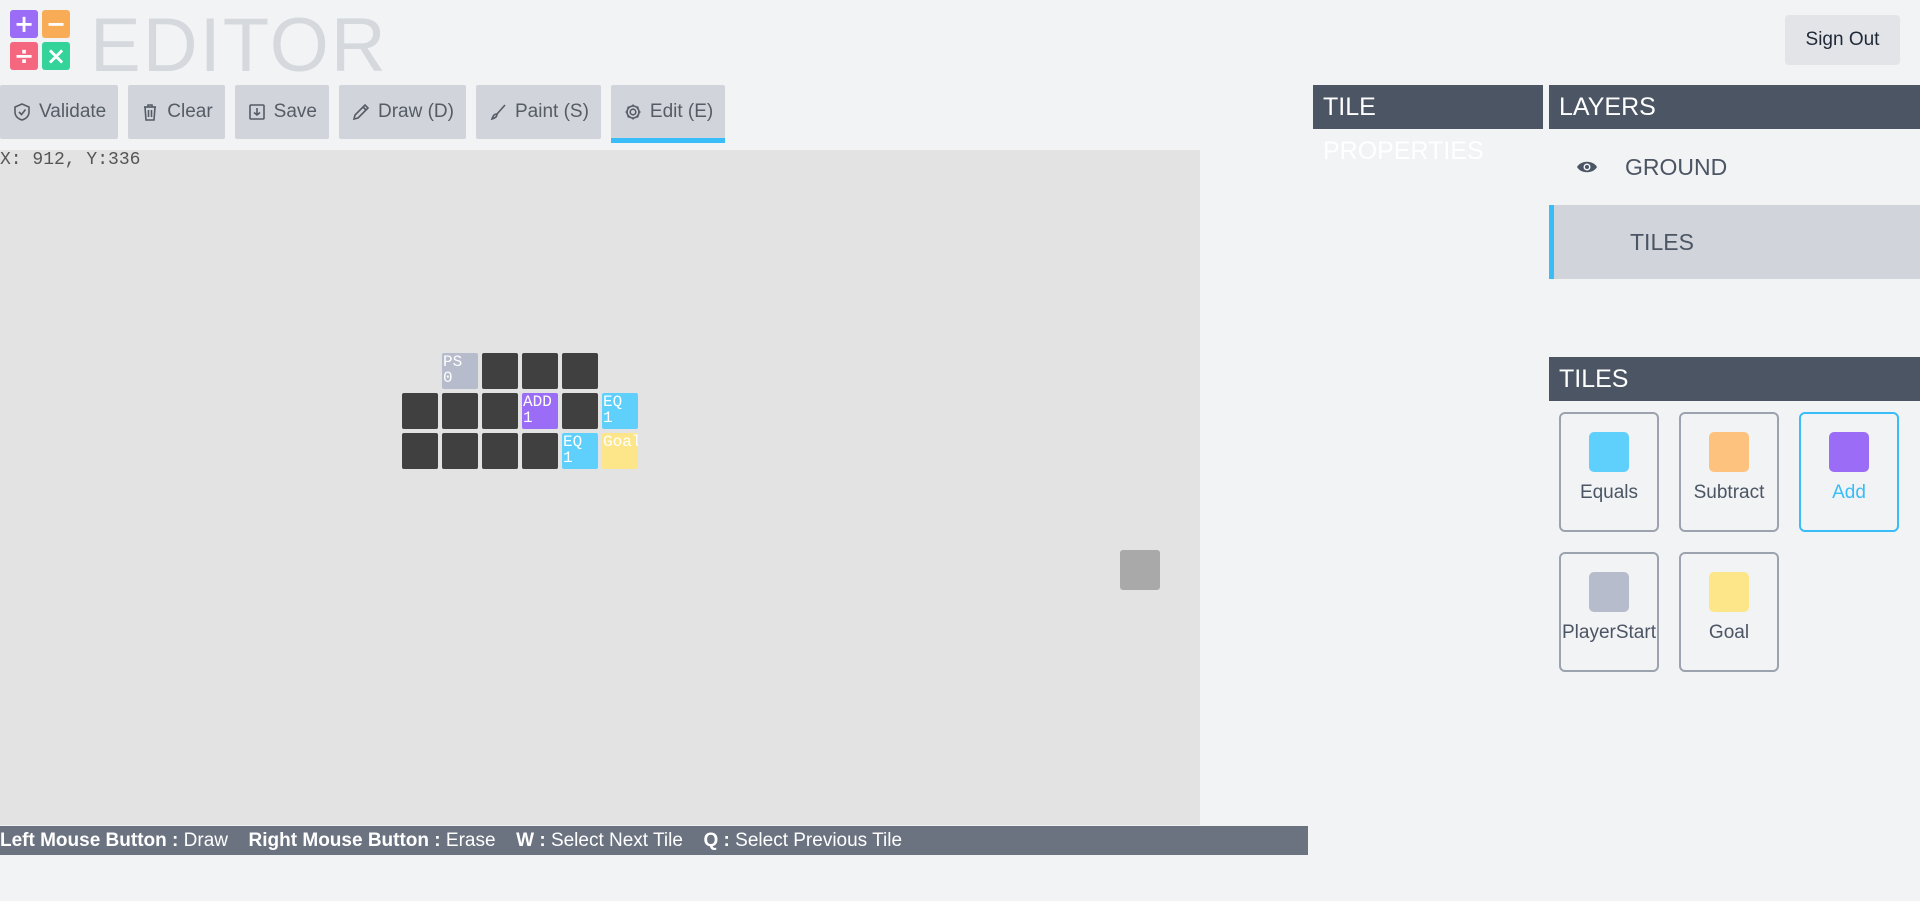  What do you see at coordinates (1842, 40) in the screenshot?
I see `sign-out-button: Sign Out` at bounding box center [1842, 40].